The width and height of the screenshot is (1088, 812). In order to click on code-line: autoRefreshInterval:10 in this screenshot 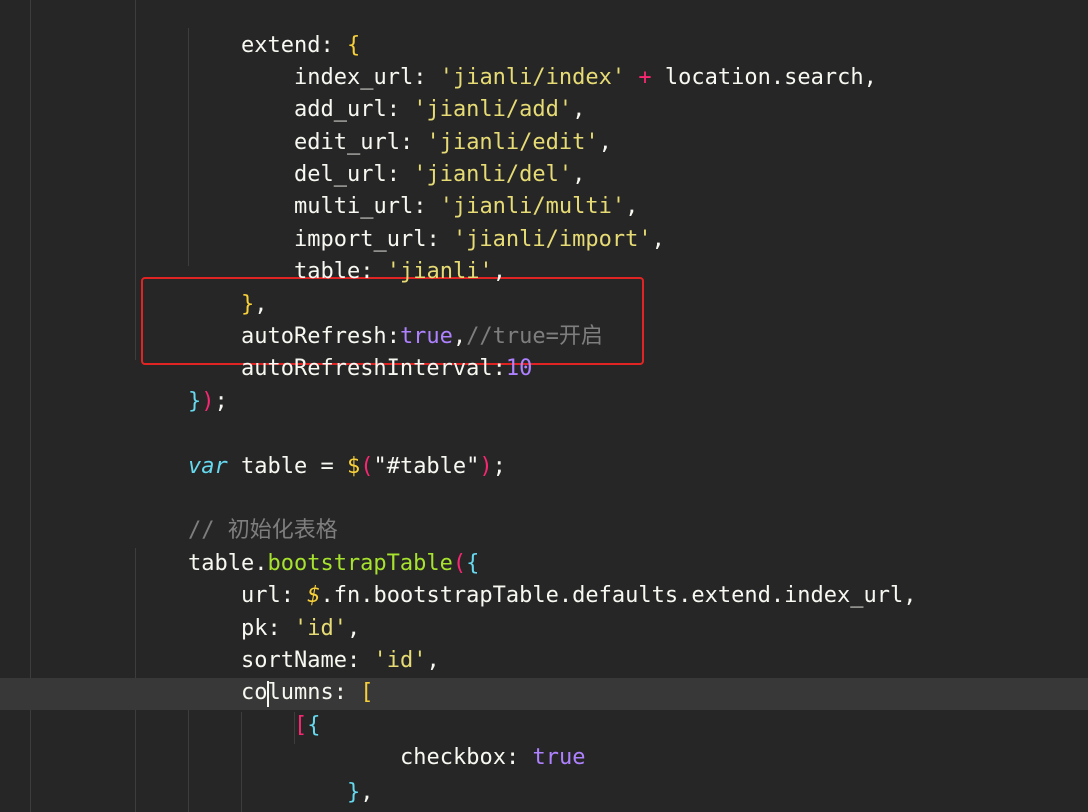, I will do `click(544, 351)`.